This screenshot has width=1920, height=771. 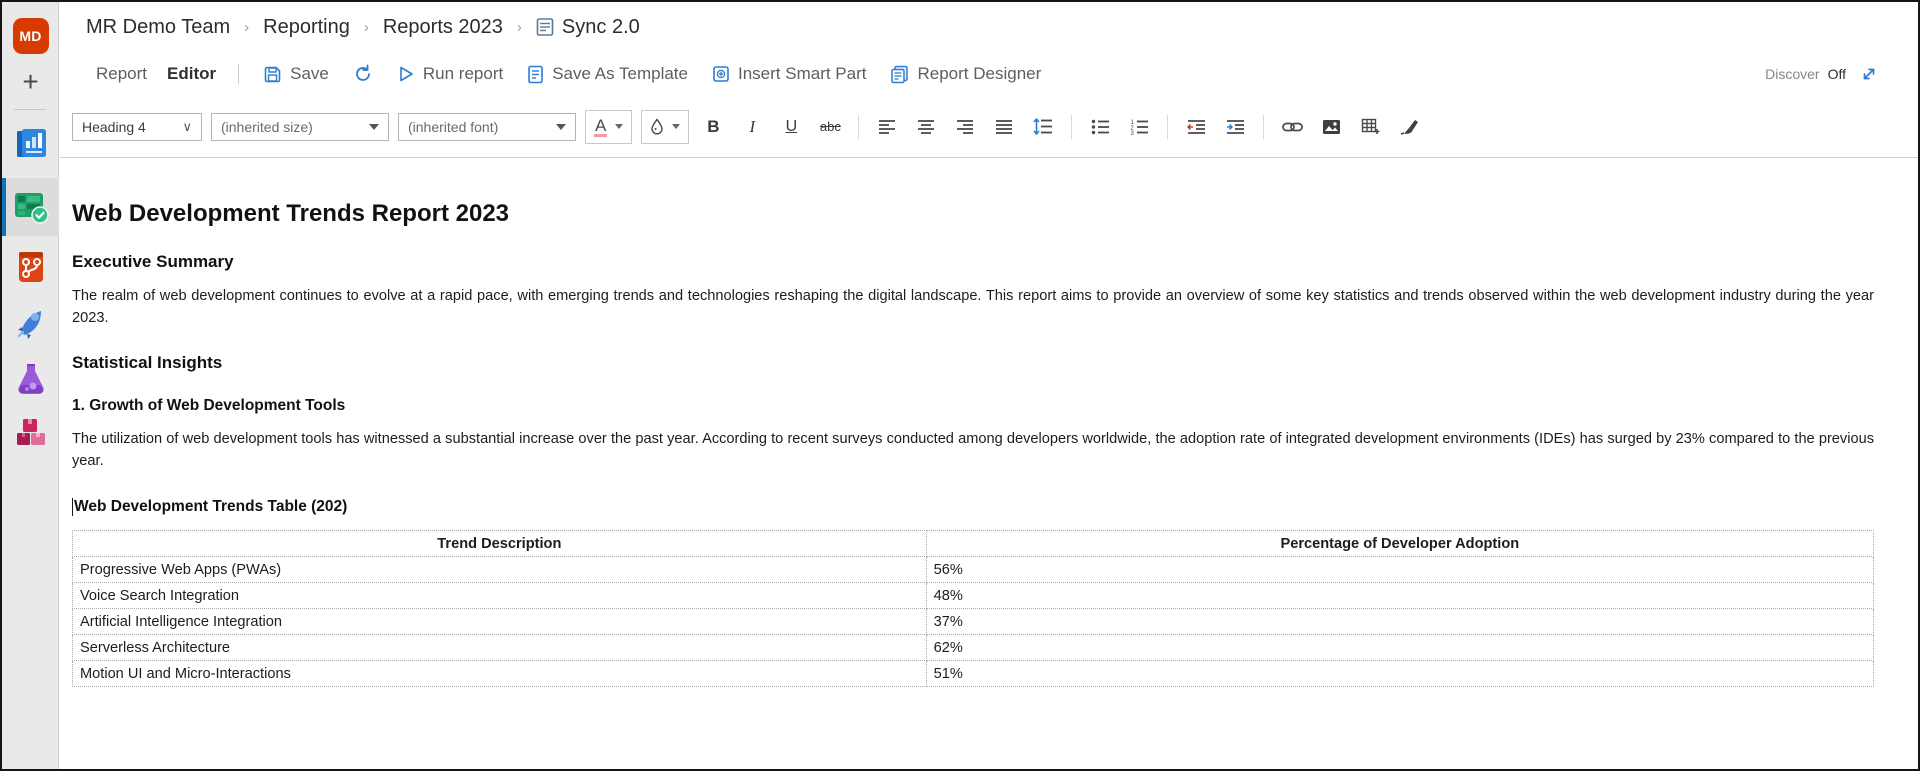 What do you see at coordinates (1400, 569) in the screenshot?
I see `percentage-cell: 56%` at bounding box center [1400, 569].